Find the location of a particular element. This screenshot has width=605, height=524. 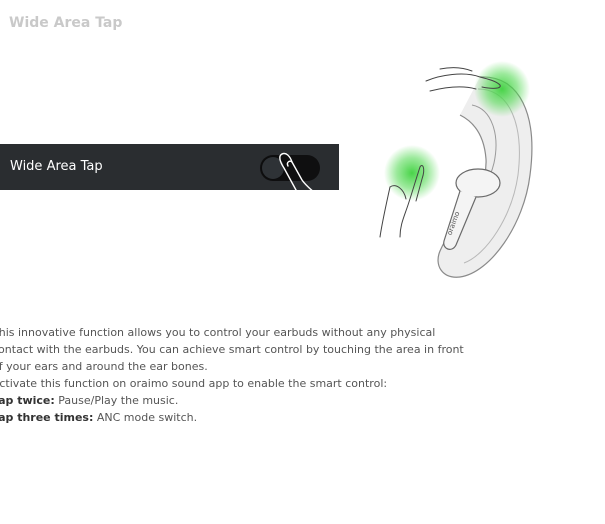

instruction-item: Tap three times: ANC mode switch. is located at coordinates (301, 417).